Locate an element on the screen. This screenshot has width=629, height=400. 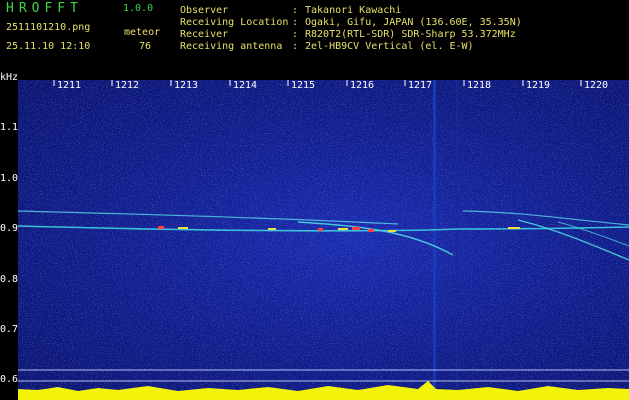
x-tick-label: 1211 is located at coordinates (69, 85).